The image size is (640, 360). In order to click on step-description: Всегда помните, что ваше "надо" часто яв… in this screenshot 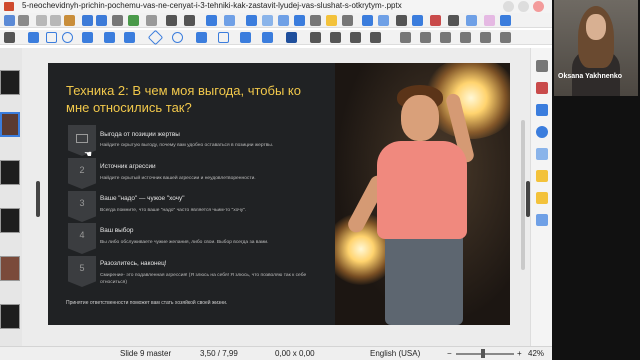, I will do `click(173, 210)`.